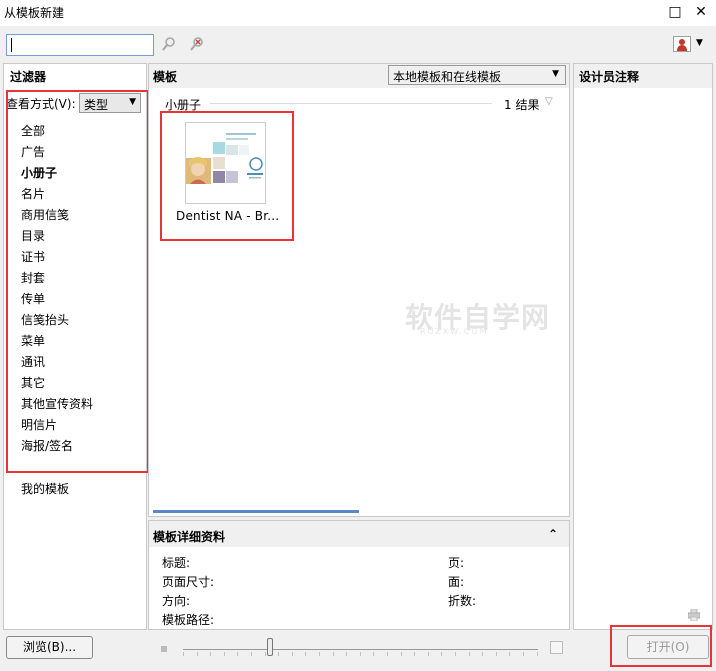  Describe the element at coordinates (34, 13) in the screenshot. I see `window-title: 从模板新建` at that location.